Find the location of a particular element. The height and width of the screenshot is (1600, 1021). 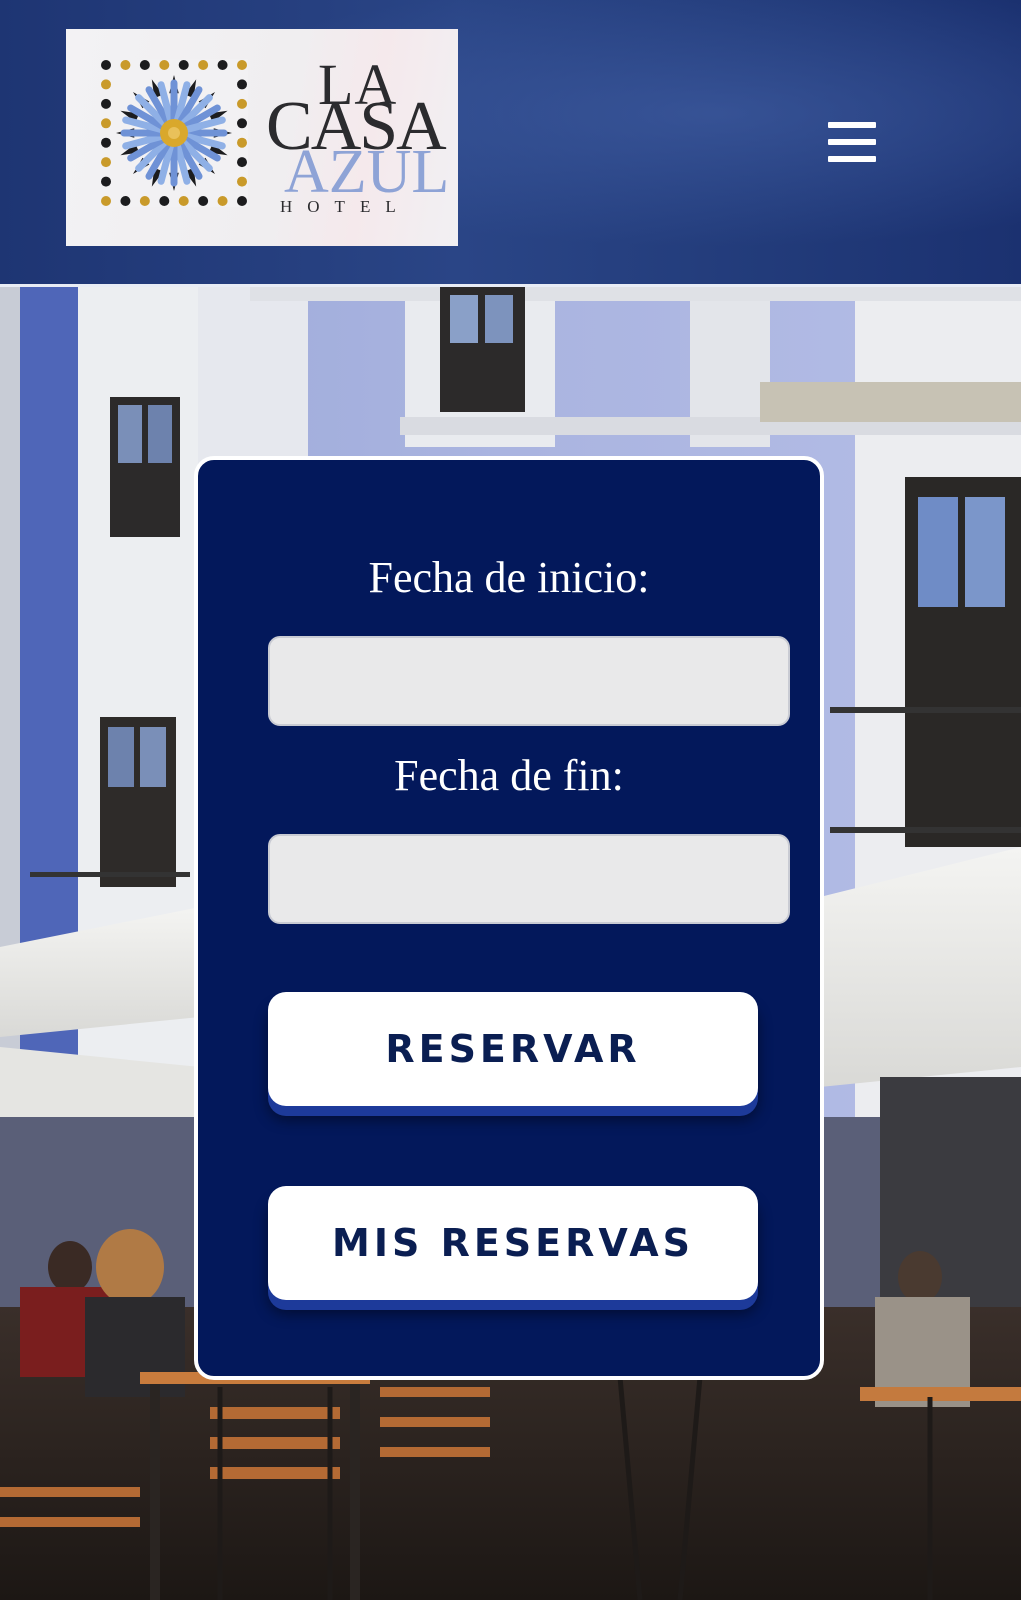

start-date-label: Fecha de inicio: is located at coordinates (509, 577).